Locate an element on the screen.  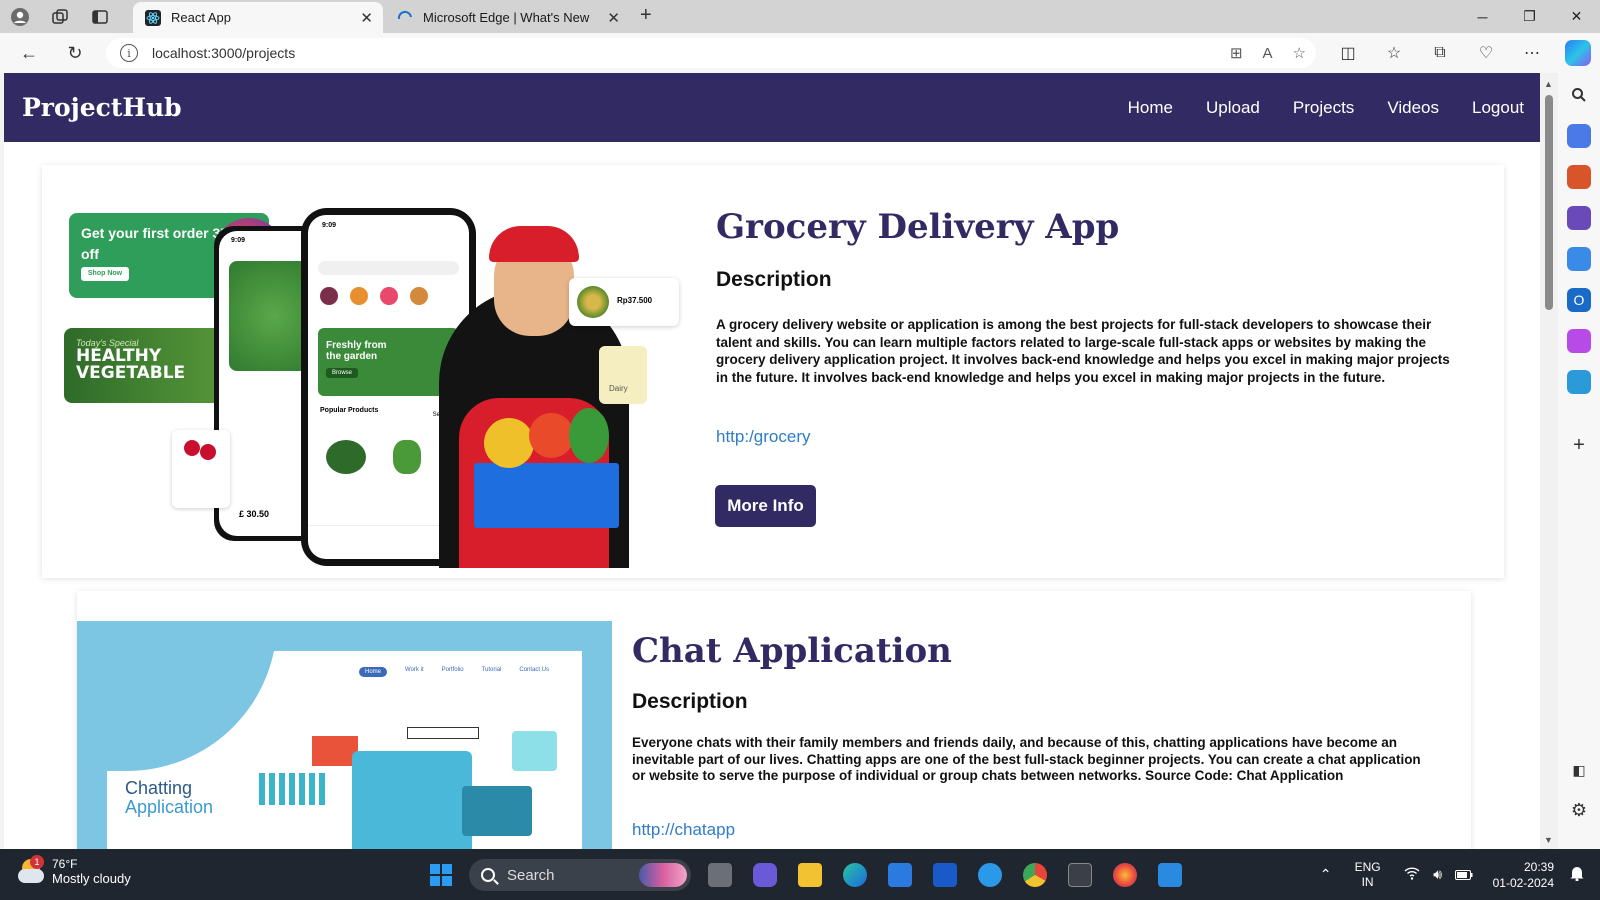
weather-temp: 76°F is located at coordinates (65, 864).